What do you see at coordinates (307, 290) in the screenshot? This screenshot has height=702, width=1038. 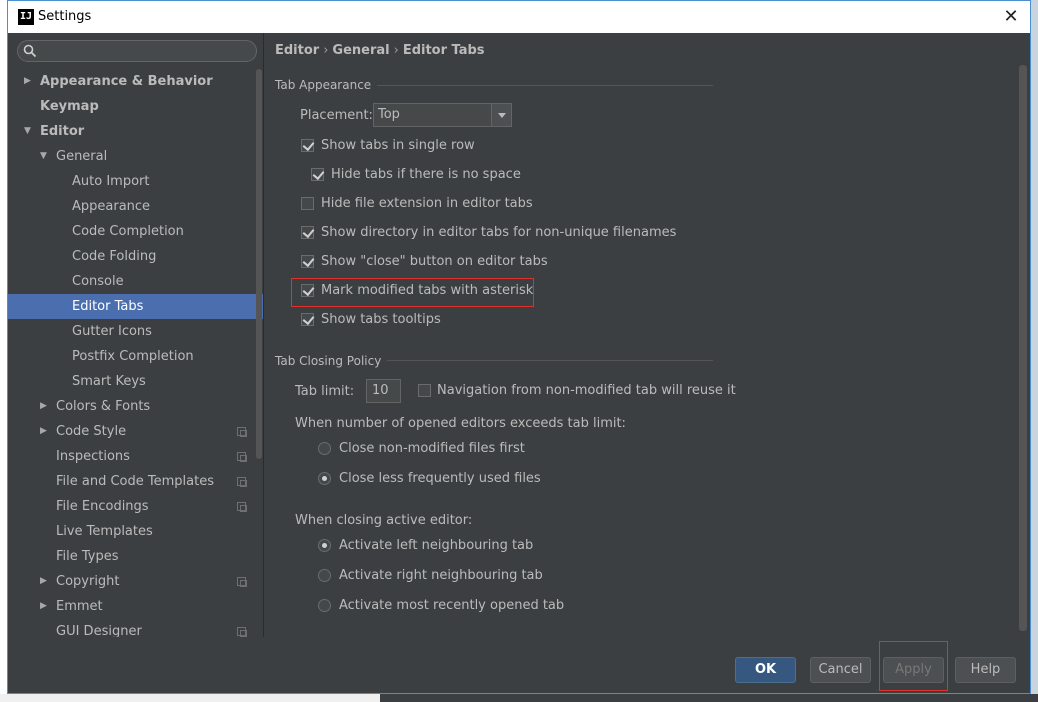 I see `mark-modified-checkbox` at bounding box center [307, 290].